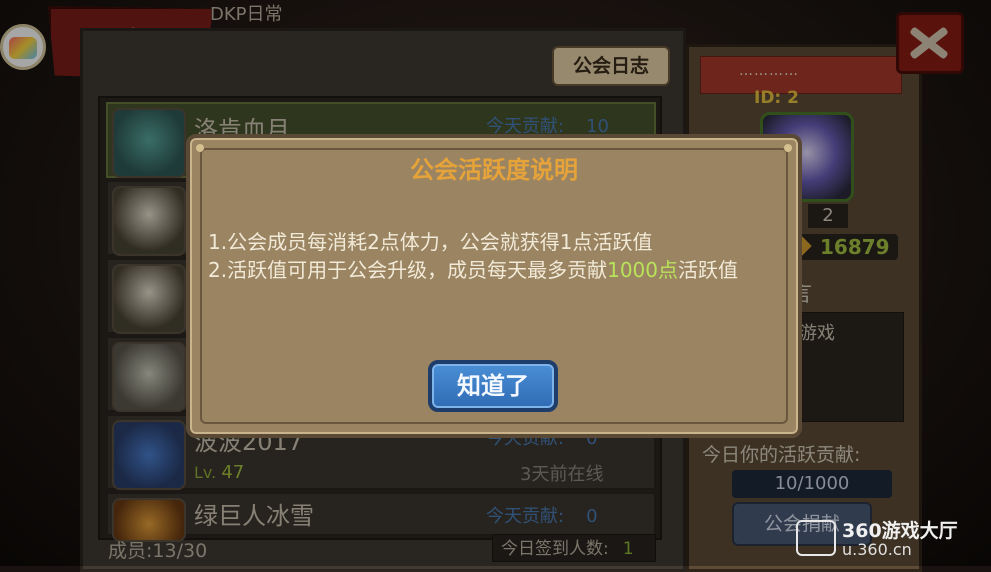 The height and width of the screenshot is (572, 991). Describe the element at coordinates (816, 538) in the screenshot. I see `gamepad-icon` at that location.